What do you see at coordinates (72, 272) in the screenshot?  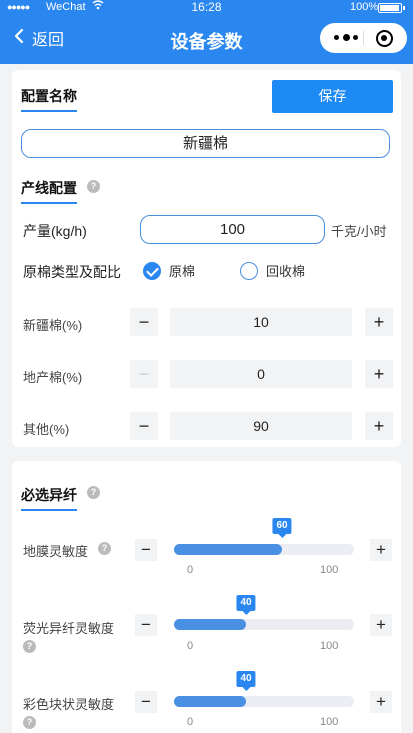 I see `cotton-type-label: 原棉类型及配比` at bounding box center [72, 272].